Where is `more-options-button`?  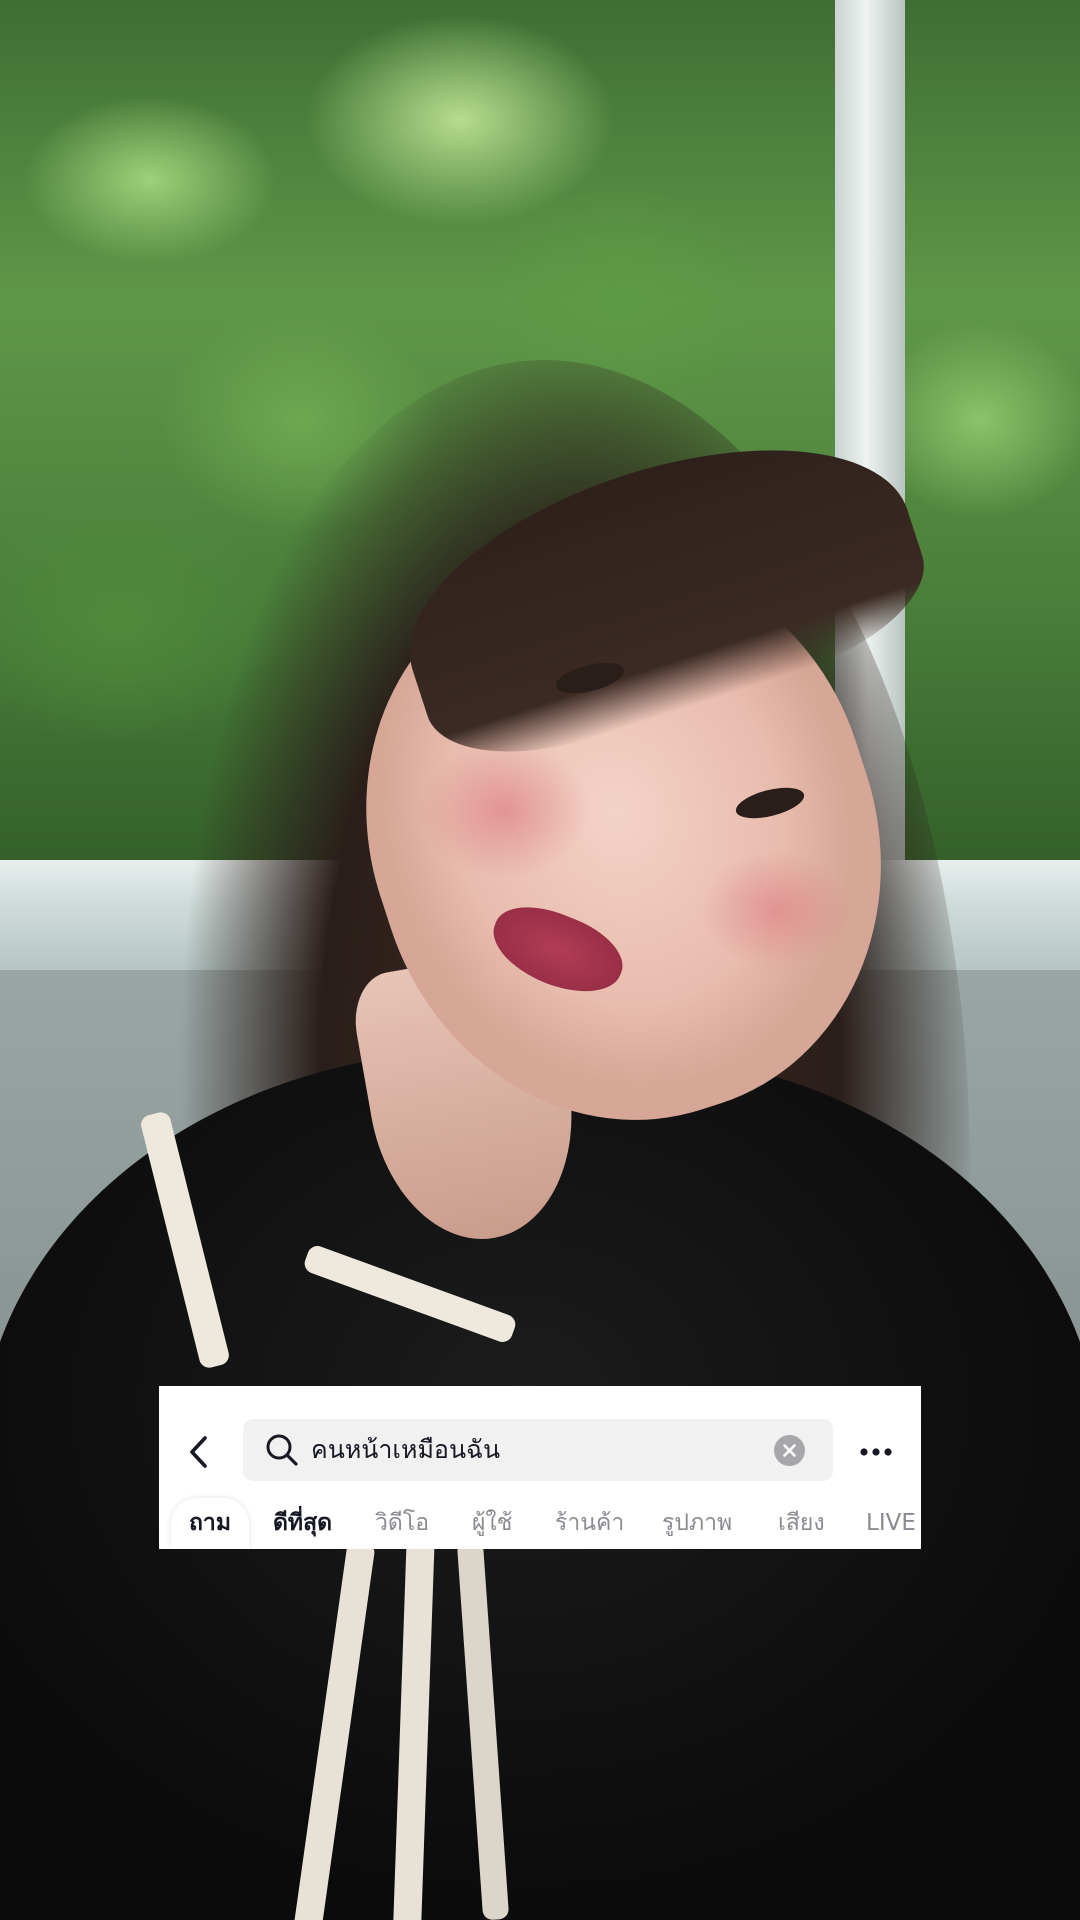
more-options-button is located at coordinates (876, 1452).